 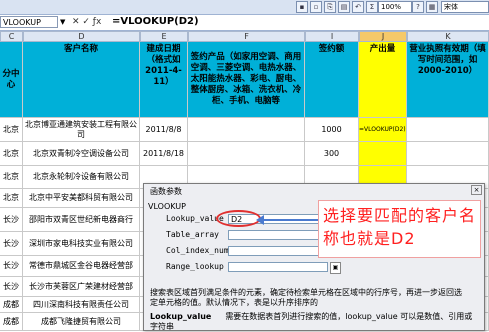 What do you see at coordinates (448, 36) in the screenshot?
I see `column-header-k: K` at bounding box center [448, 36].